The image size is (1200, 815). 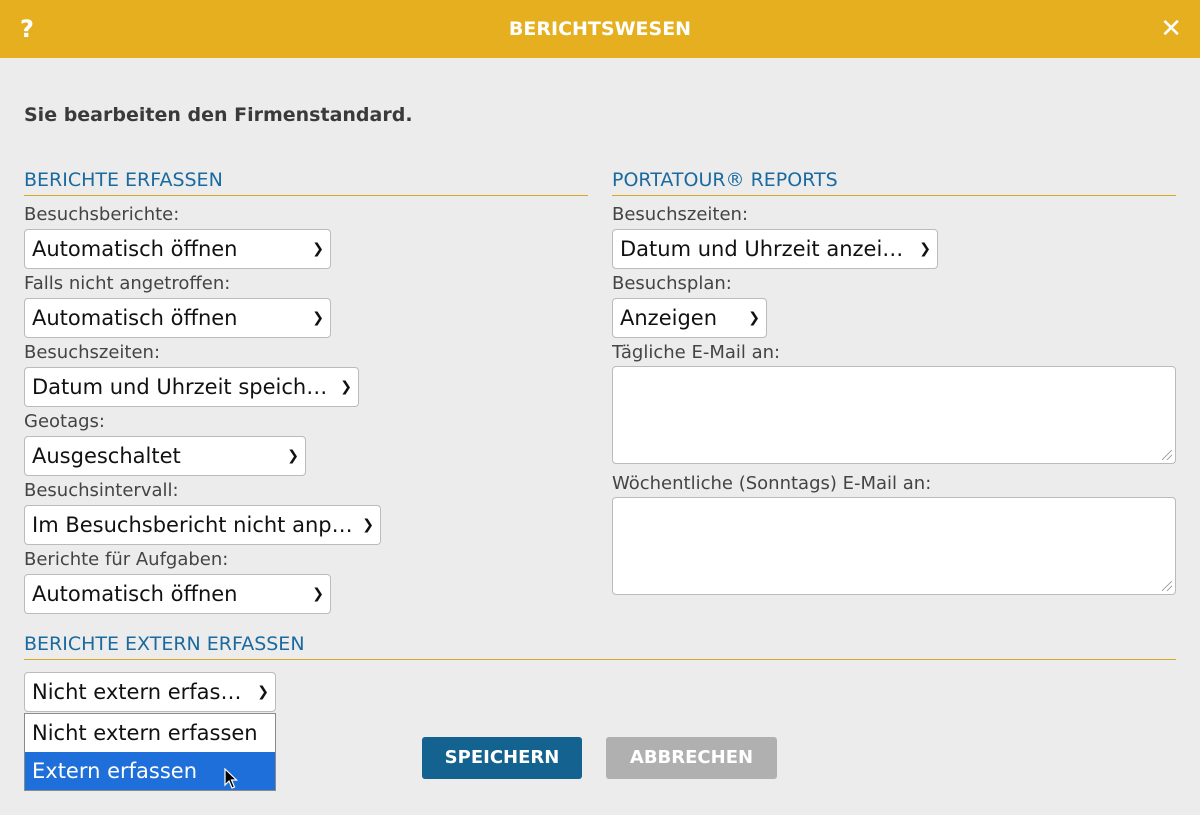 I want to click on save-button: SPEICHERN, so click(x=502, y=758).